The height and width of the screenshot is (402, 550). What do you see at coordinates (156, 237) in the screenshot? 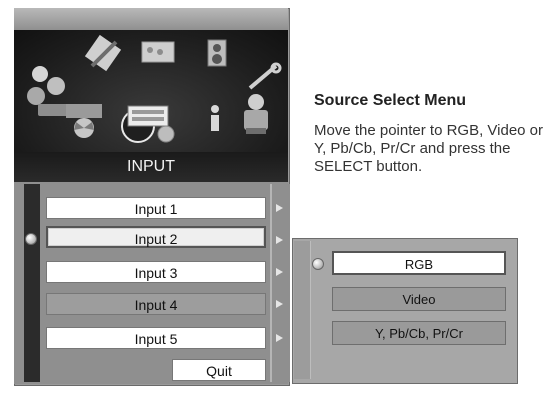
I see `input-2-item: Input 2` at bounding box center [156, 237].